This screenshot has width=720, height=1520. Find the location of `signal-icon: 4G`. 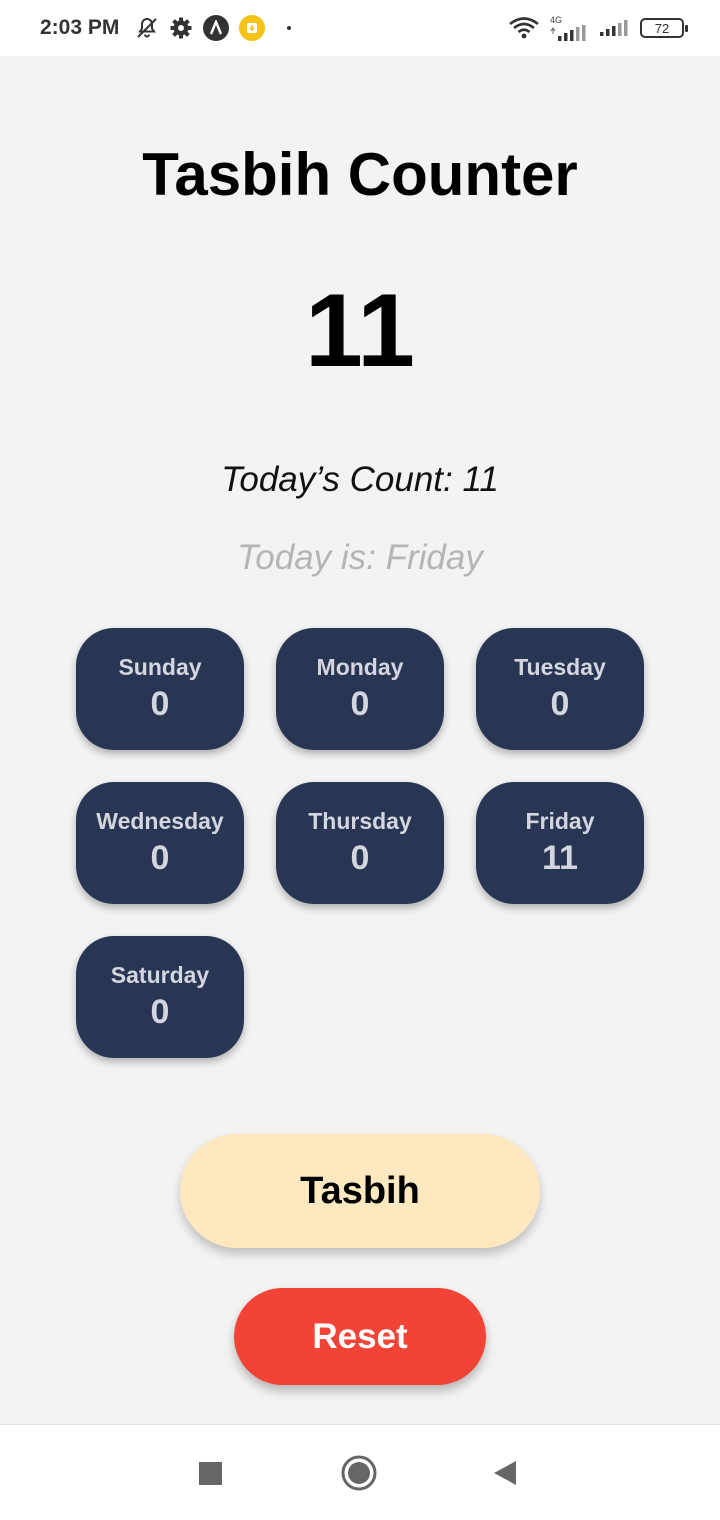

signal-icon: 4G is located at coordinates (569, 28).